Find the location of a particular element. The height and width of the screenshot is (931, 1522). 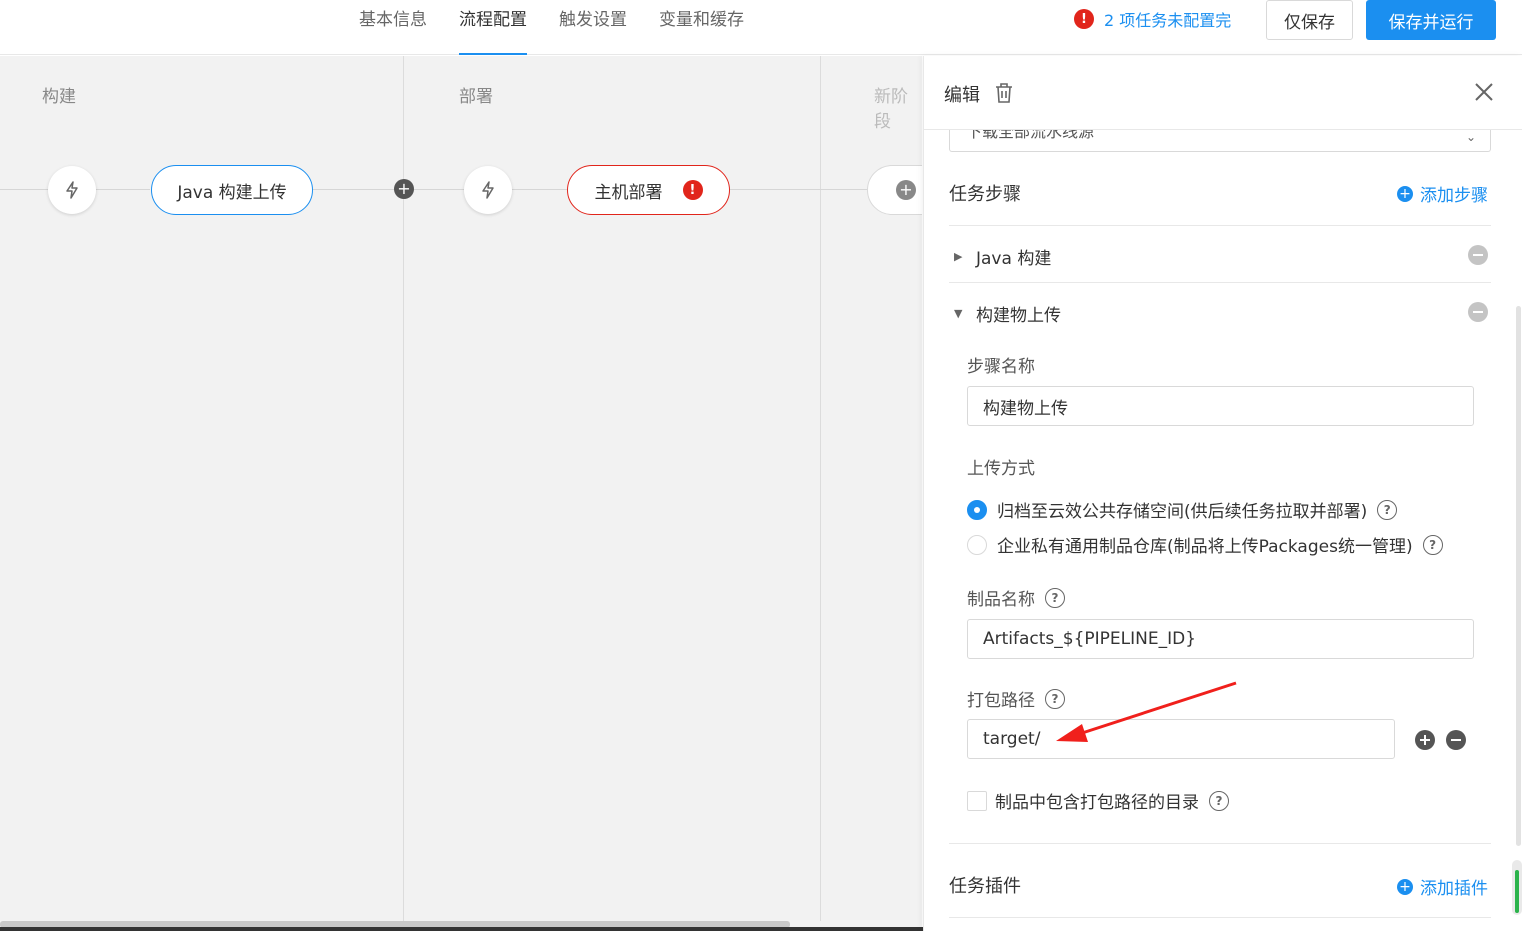

add-path-button is located at coordinates (1425, 740).